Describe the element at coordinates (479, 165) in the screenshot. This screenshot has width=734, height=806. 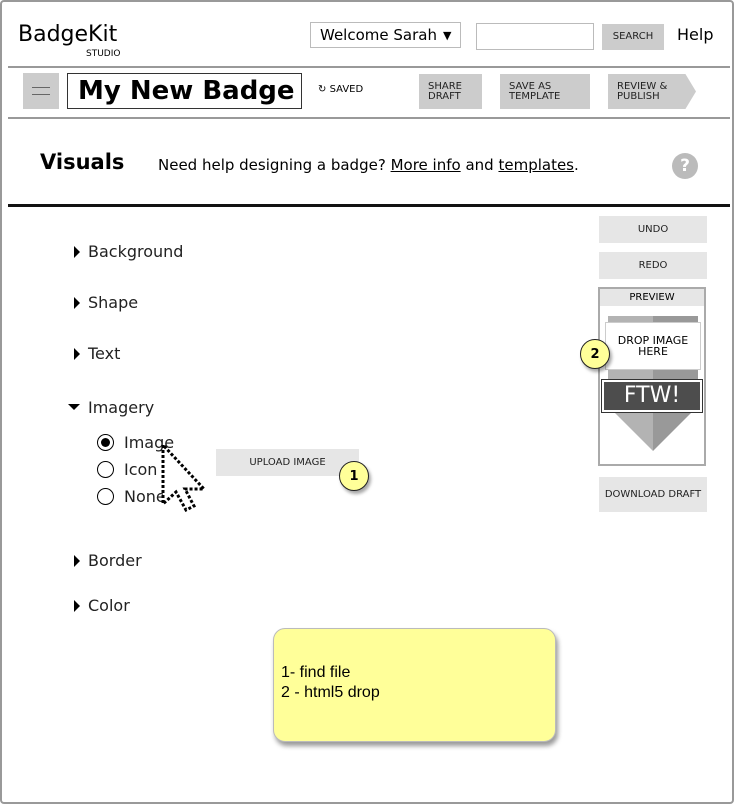
I see `and-text: and` at that location.